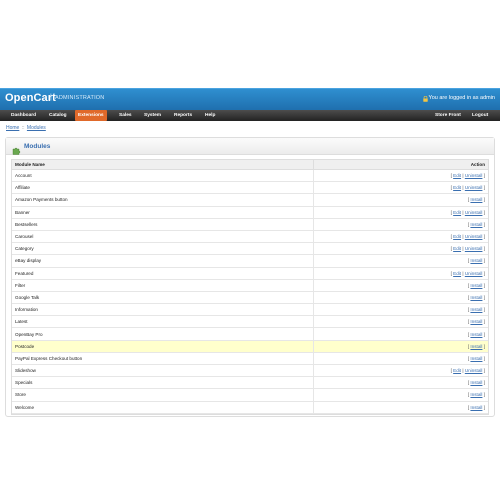 This screenshot has height=500, width=500. Describe the element at coordinates (163, 310) in the screenshot. I see `module-name: Information` at that location.